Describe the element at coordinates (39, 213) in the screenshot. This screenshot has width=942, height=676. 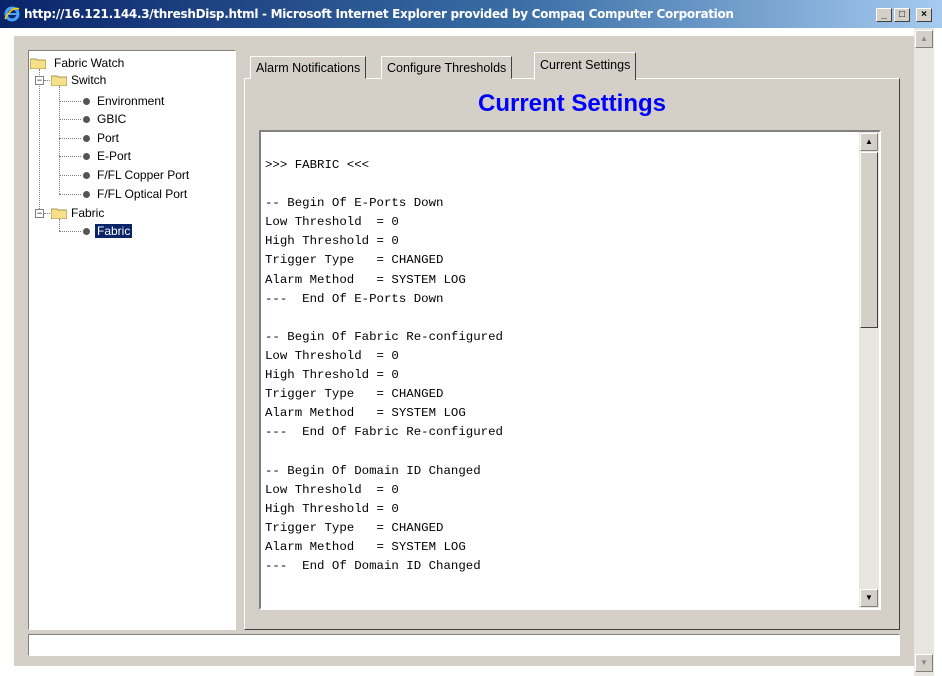
I see `collapse-fabric-icon: −` at that location.